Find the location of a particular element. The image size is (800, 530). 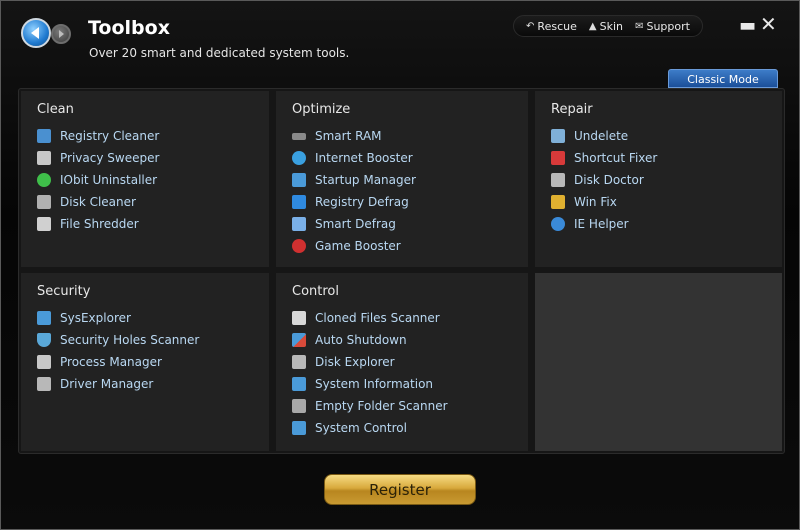

shutdown-icon is located at coordinates (299, 340).